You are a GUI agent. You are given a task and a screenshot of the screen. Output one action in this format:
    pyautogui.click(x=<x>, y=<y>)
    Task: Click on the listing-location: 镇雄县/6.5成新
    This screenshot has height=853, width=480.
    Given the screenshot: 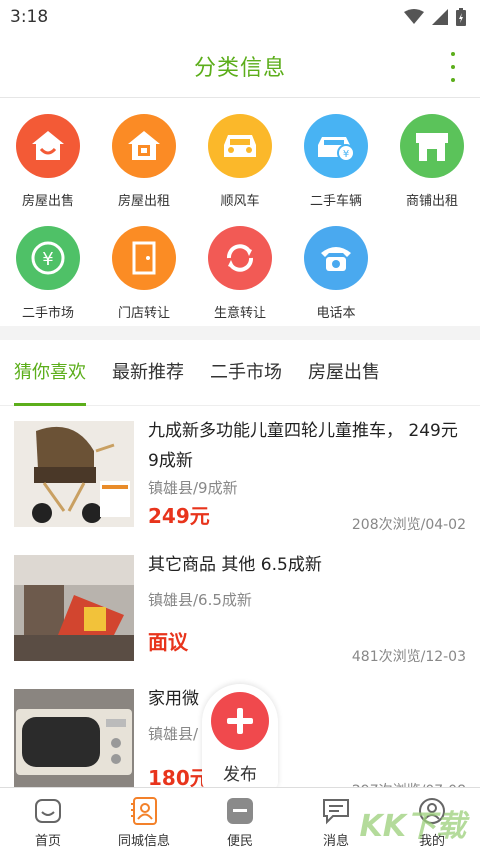 What is the action you would take?
    pyautogui.click(x=200, y=600)
    